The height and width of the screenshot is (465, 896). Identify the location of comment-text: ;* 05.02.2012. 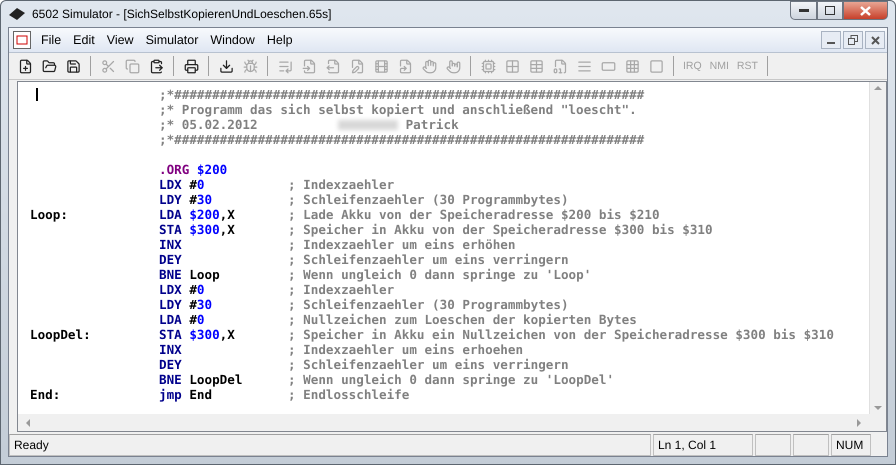
(208, 124).